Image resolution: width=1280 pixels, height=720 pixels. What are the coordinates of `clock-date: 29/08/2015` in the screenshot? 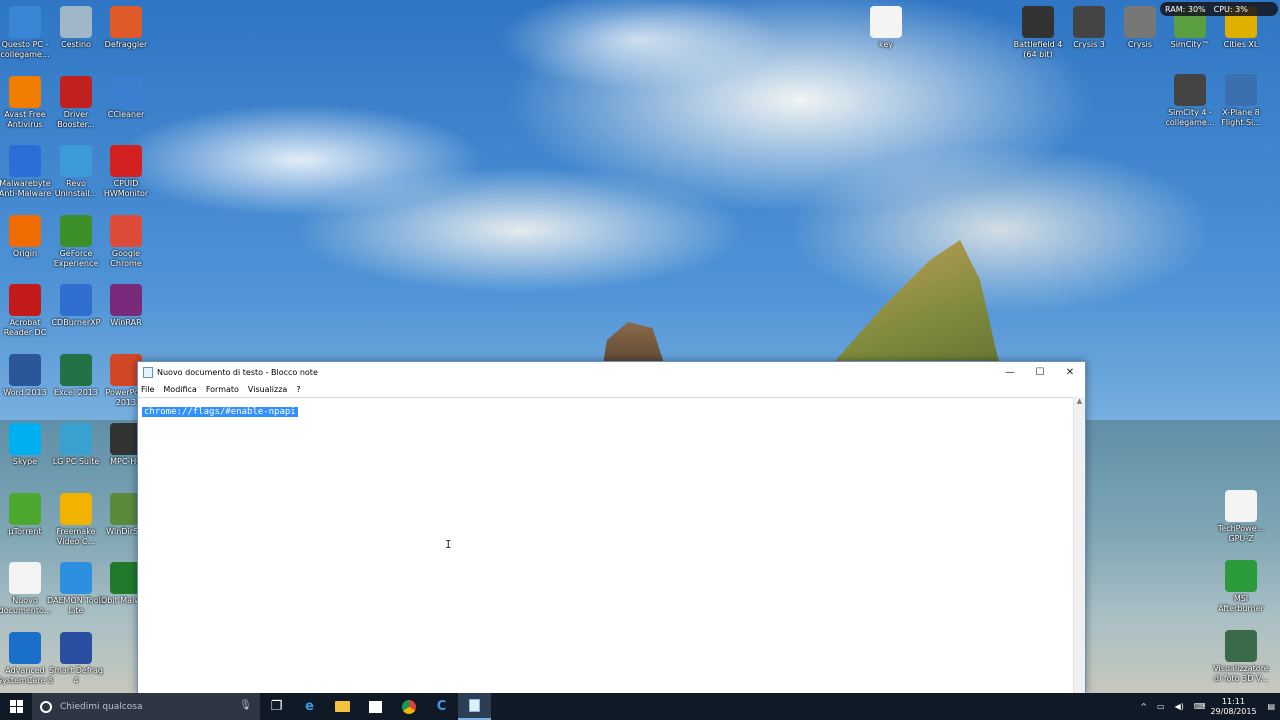 It's located at (1233, 711).